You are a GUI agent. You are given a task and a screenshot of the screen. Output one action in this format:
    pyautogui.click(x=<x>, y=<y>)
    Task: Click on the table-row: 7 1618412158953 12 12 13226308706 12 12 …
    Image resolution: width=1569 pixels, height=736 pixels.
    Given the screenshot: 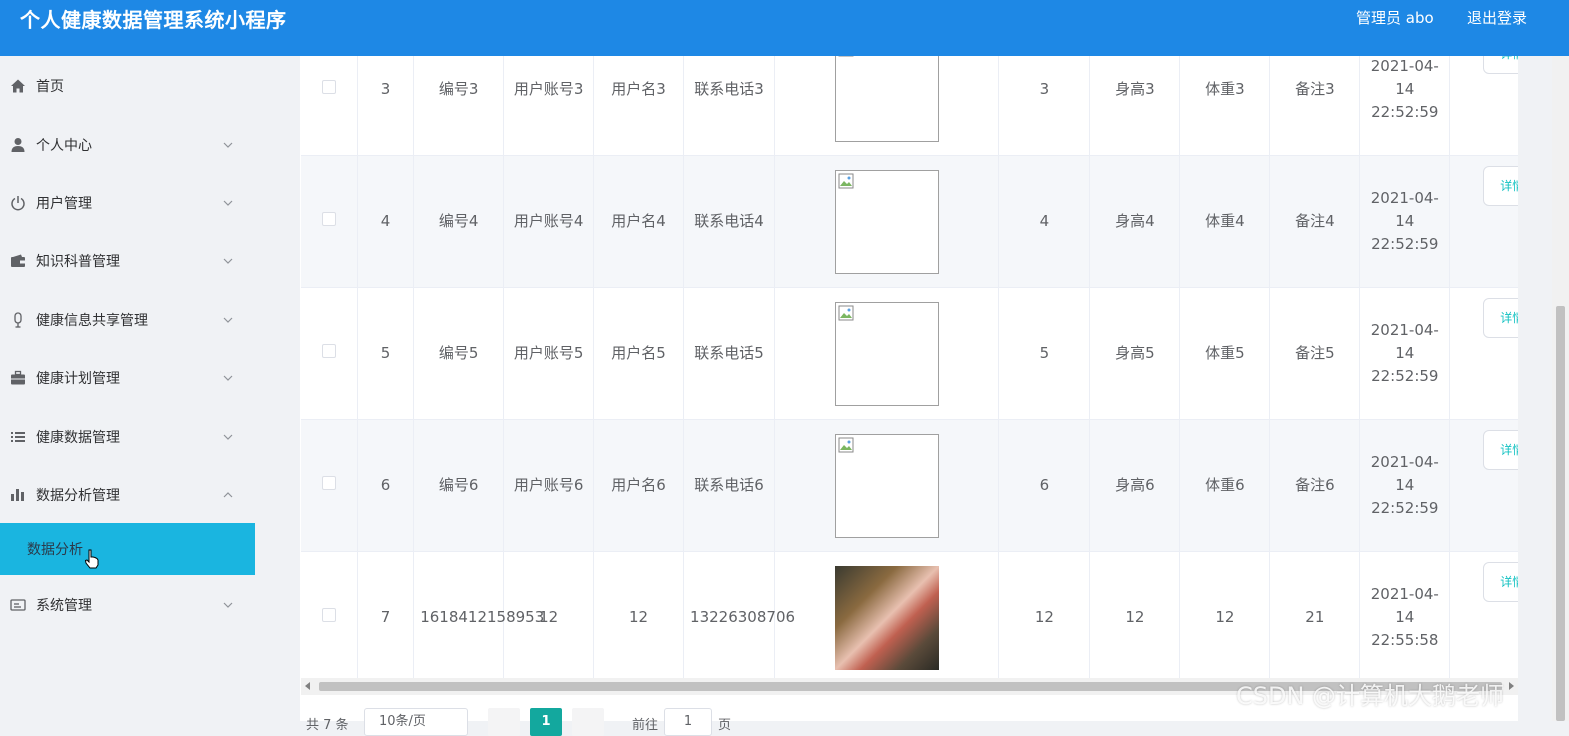 What is the action you would take?
    pyautogui.click(x=909, y=617)
    